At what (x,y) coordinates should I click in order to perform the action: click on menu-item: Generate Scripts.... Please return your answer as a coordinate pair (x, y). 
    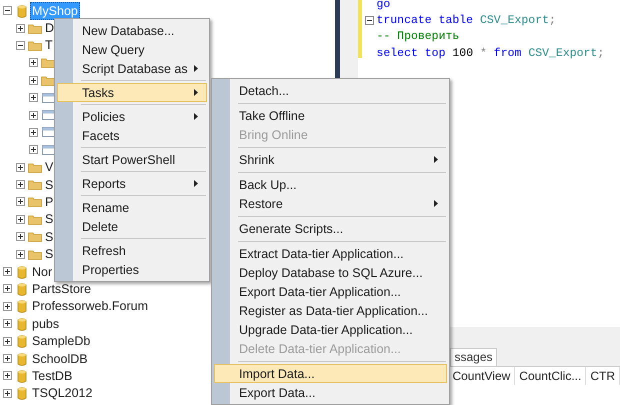
    Looking at the image, I should click on (330, 228).